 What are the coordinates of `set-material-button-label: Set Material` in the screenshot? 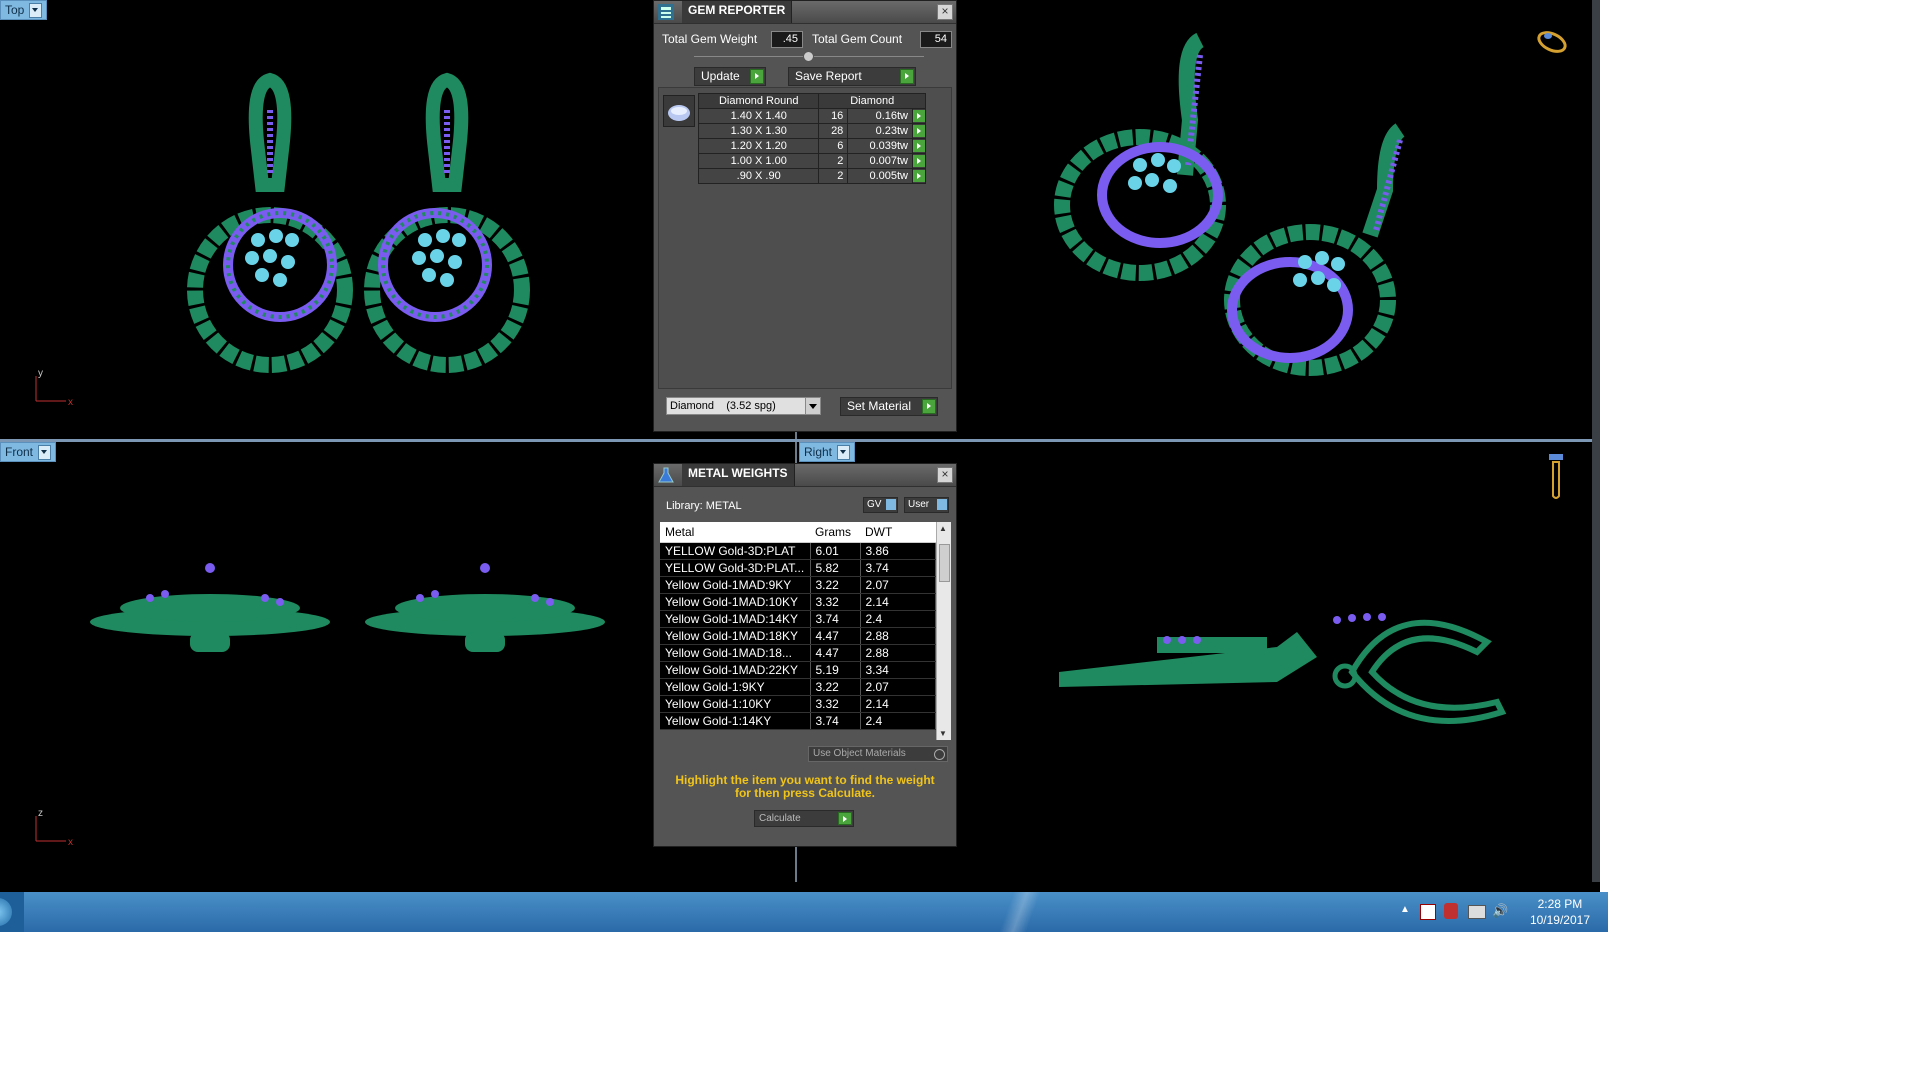 It's located at (879, 406).